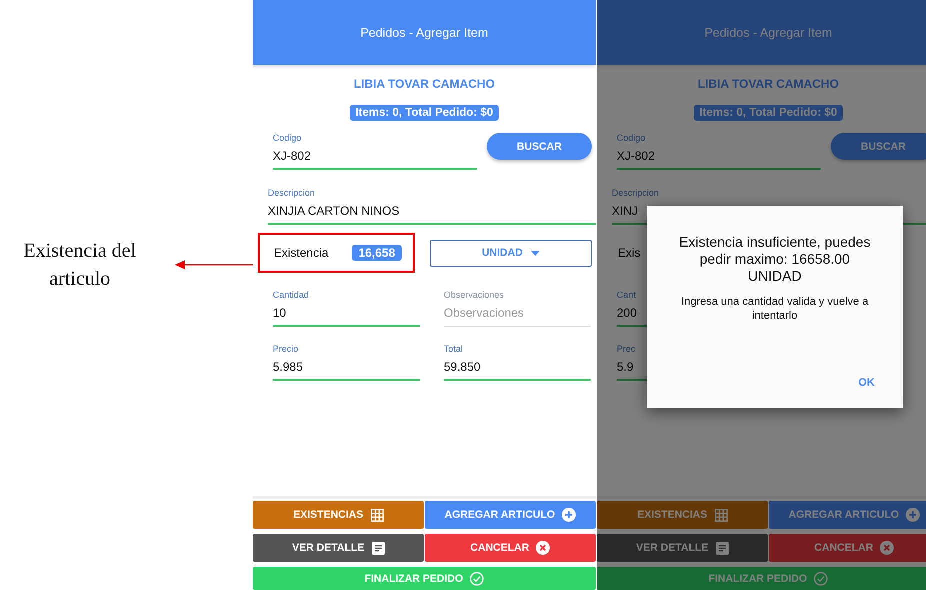 Image resolution: width=926 pixels, height=590 pixels. Describe the element at coordinates (775, 259) in the screenshot. I see `dialog-title: Existencia insuficiente, puedes pedir maximo: 16658.00 UNIDAD` at that location.